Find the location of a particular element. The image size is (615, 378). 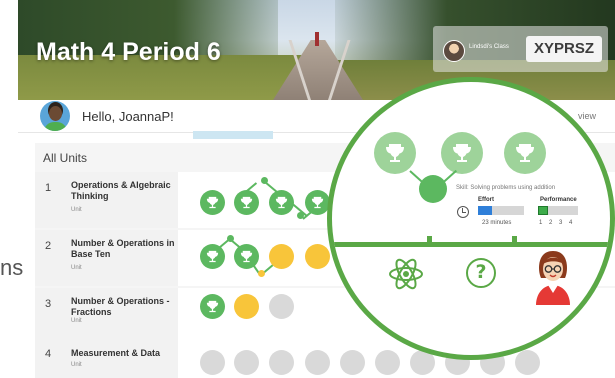

effort-value: 23 minutes is located at coordinates (497, 223).